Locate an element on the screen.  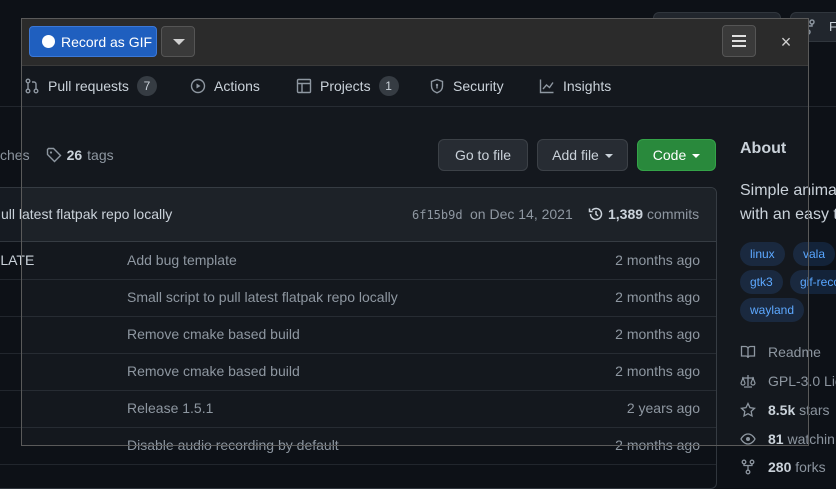
forks-link: 280 forks is located at coordinates (783, 467).